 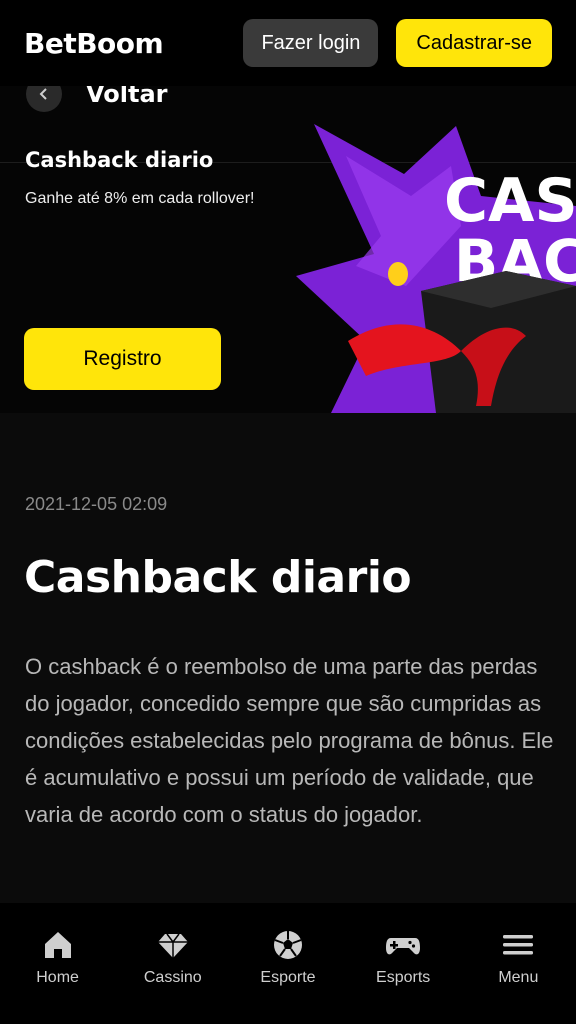 I want to click on login-button: Fazer login, so click(x=311, y=43).